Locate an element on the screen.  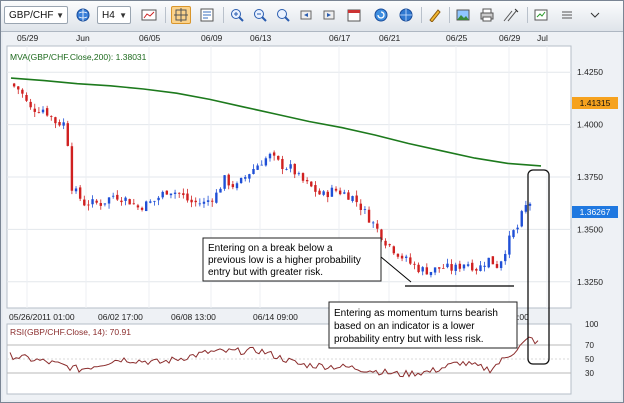
chevron-down-icon: ▼ is located at coordinates (60, 15).